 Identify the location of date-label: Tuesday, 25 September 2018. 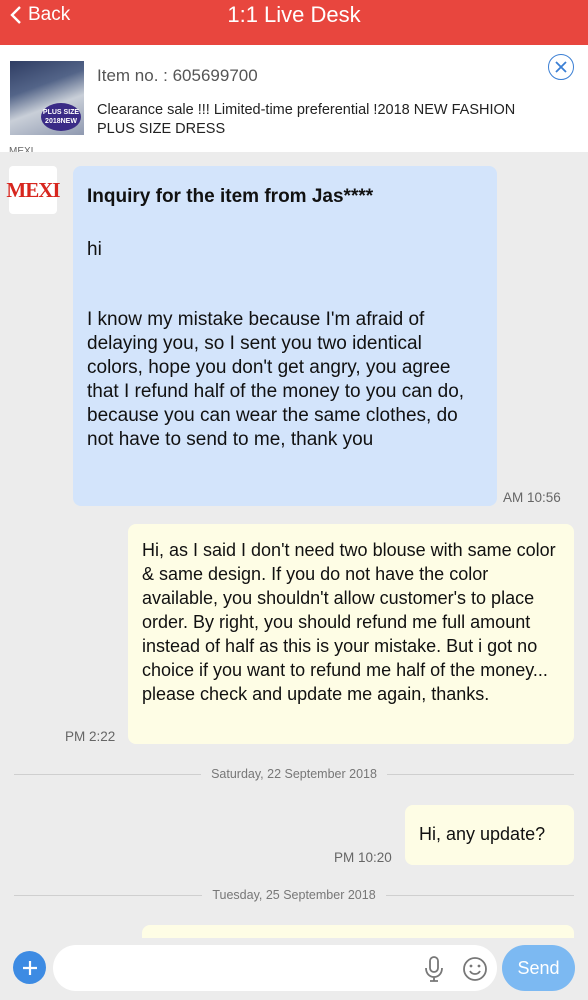
(294, 895).